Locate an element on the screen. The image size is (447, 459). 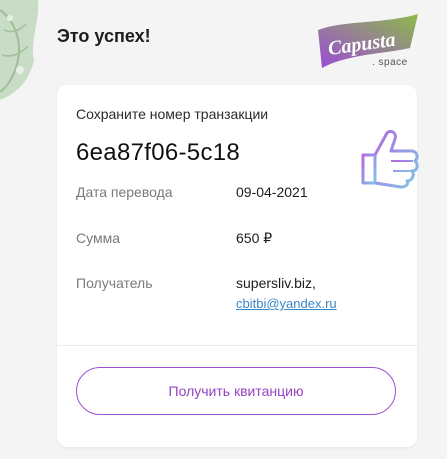
transfer-date-value: 09-04-2021 is located at coordinates (272, 192).